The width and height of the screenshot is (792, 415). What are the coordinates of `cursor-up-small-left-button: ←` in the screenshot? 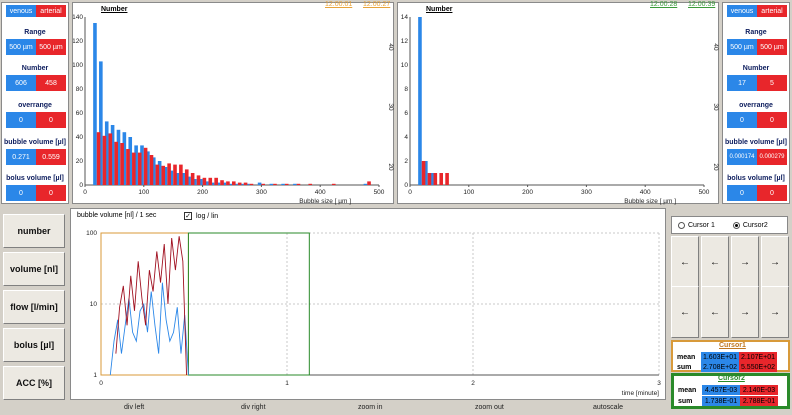 It's located at (715, 262).